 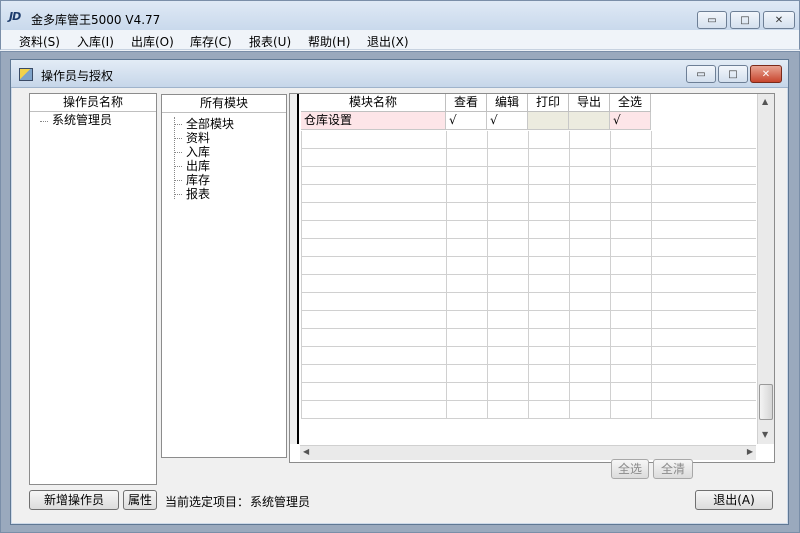 I want to click on grid-col-view: 查看, so click(x=466, y=103).